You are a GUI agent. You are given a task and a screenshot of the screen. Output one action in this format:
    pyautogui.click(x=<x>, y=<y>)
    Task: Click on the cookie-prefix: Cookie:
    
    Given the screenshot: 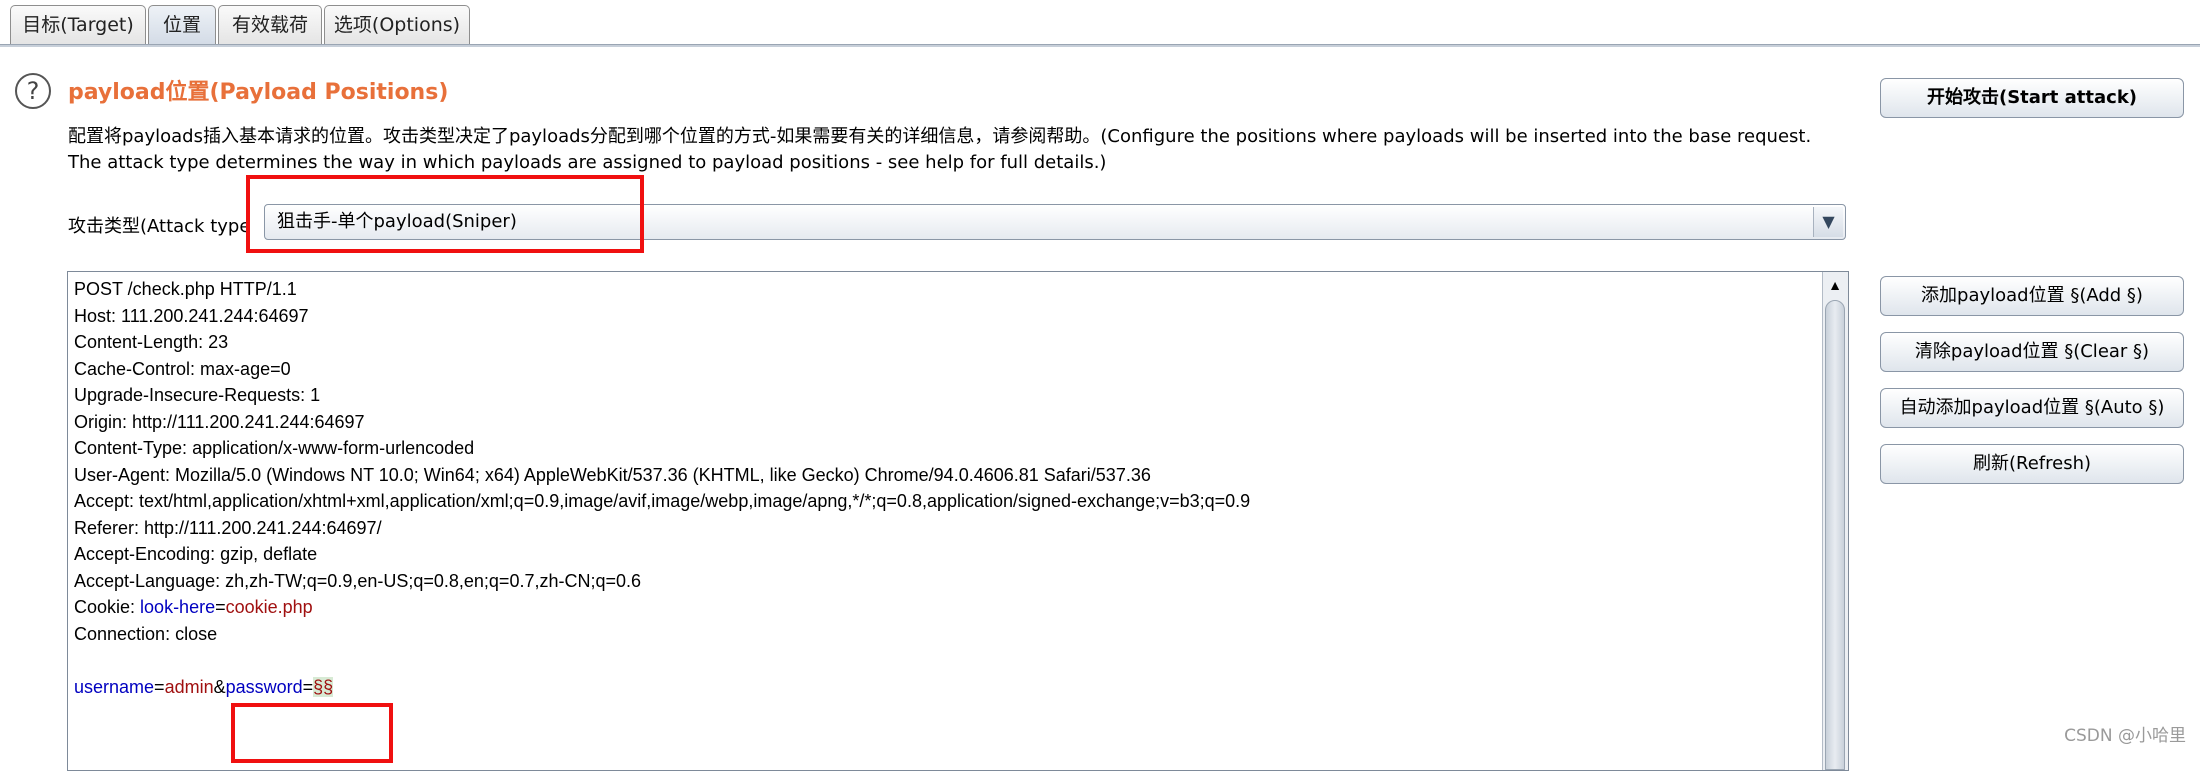 What is the action you would take?
    pyautogui.click(x=107, y=607)
    